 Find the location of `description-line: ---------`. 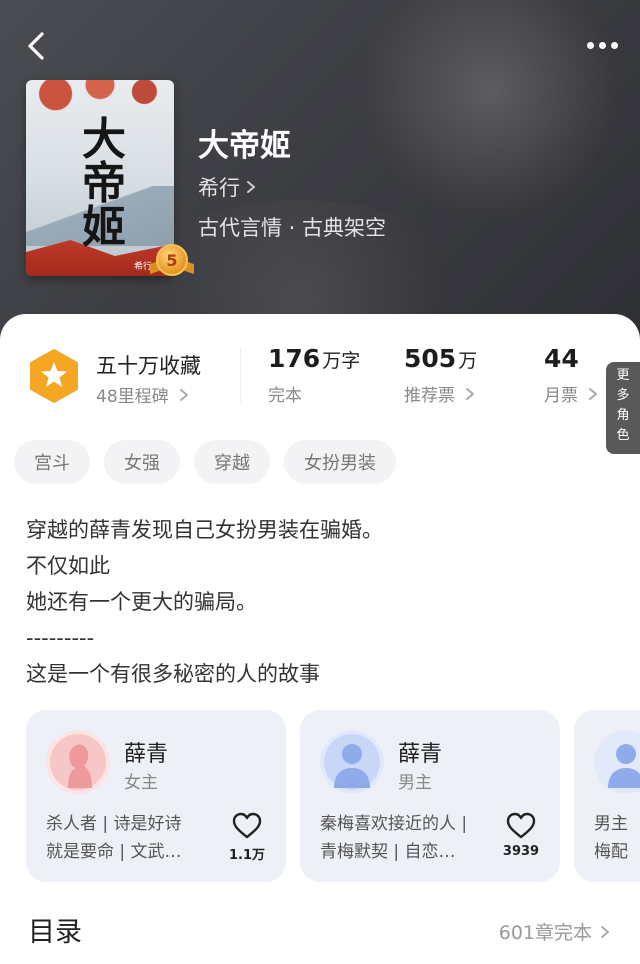

description-line: --------- is located at coordinates (60, 638).